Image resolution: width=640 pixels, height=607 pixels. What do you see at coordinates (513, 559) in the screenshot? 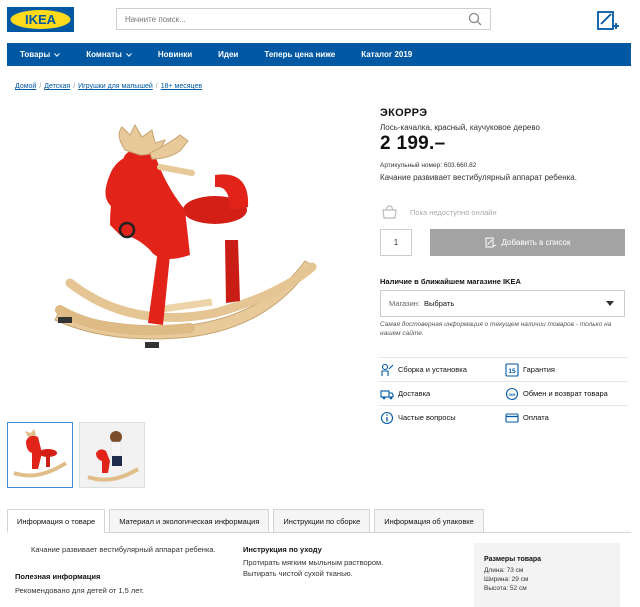
I see `dimensions-heading: Размеры товара` at bounding box center [513, 559].